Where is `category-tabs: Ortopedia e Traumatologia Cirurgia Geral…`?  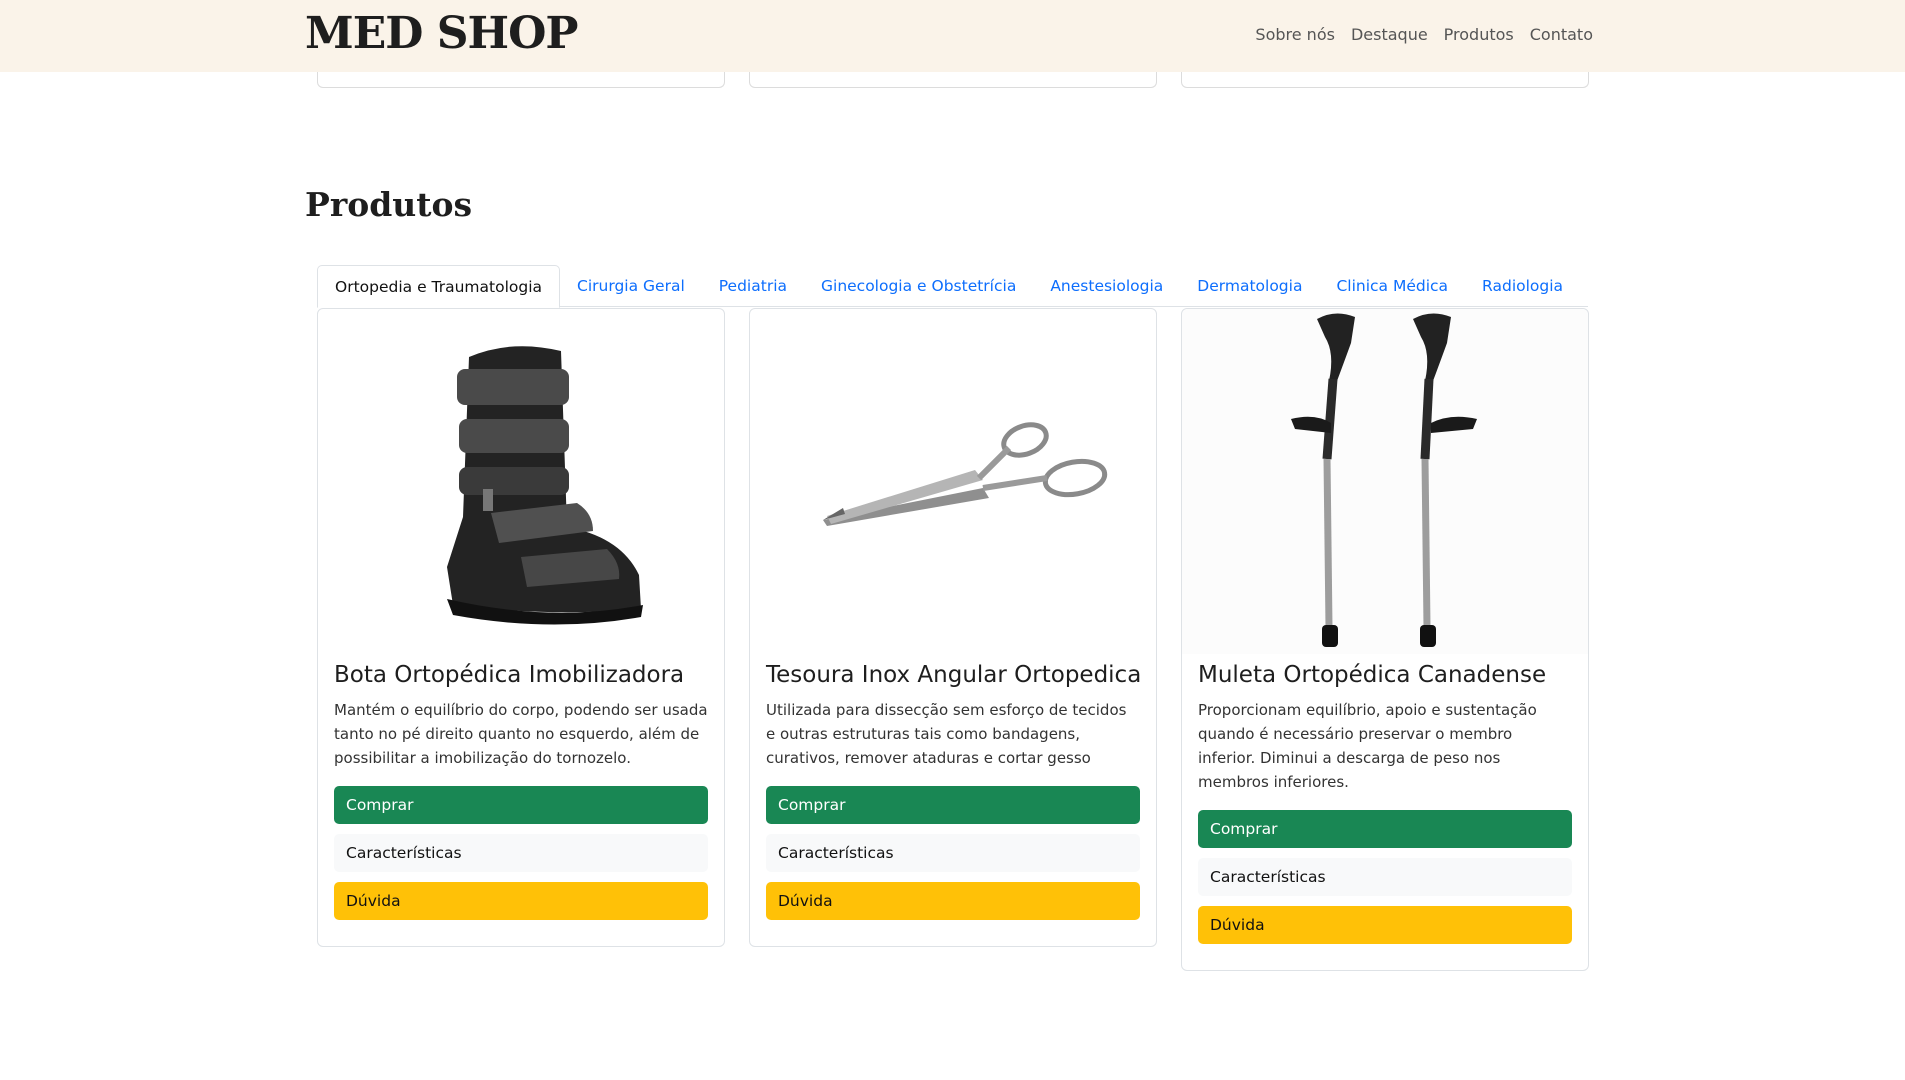 category-tabs: Ortopedia e Traumatologia Cirurgia Geral… is located at coordinates (952, 286).